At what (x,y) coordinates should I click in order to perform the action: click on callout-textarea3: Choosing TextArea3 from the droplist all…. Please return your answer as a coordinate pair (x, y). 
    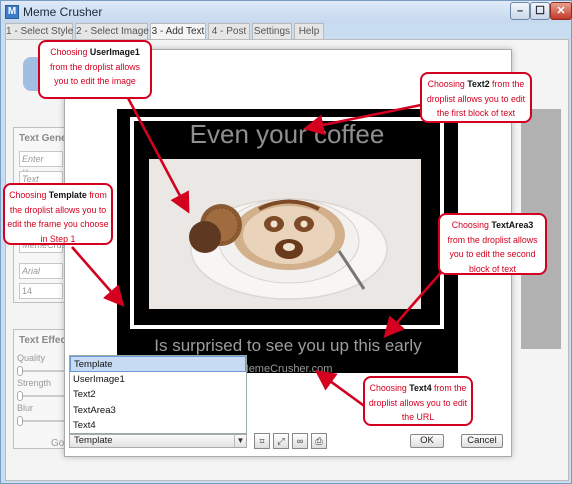
    Looking at the image, I should click on (492, 244).